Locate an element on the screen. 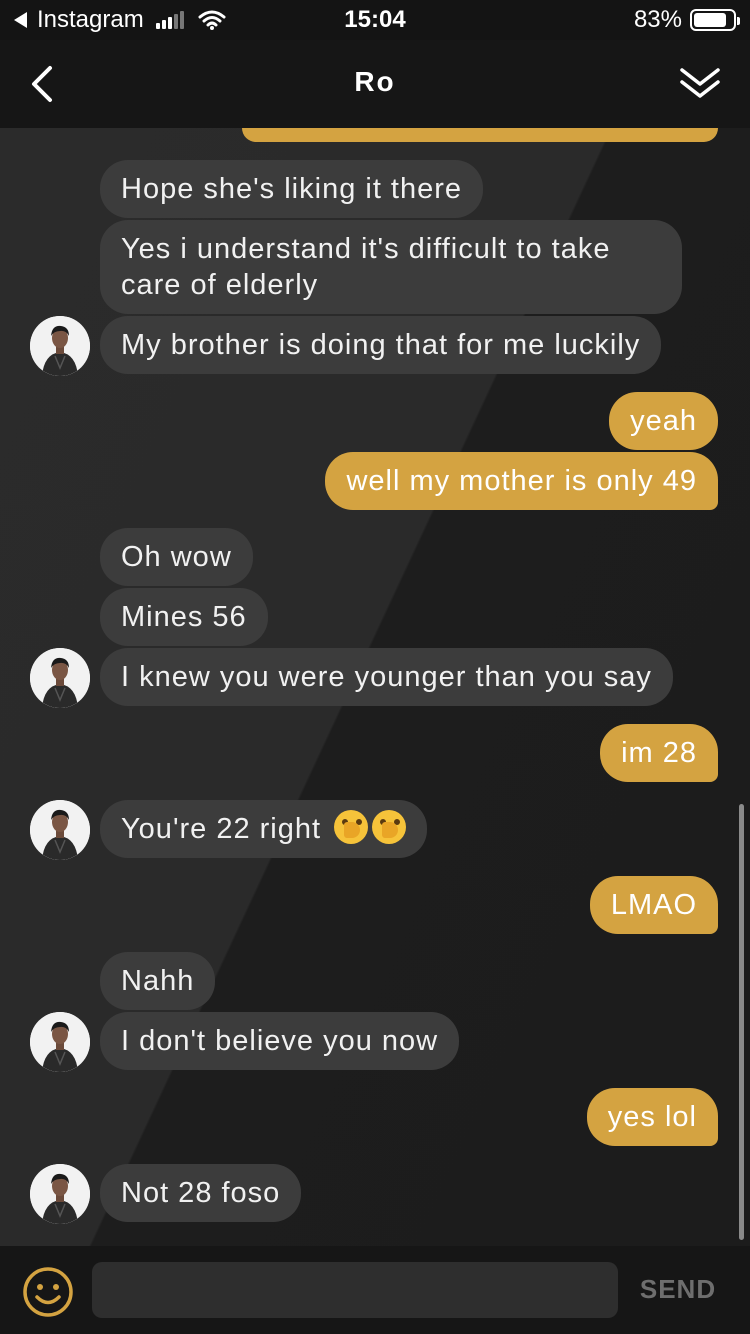  received-message: Hope she's liking it there is located at coordinates (292, 189).